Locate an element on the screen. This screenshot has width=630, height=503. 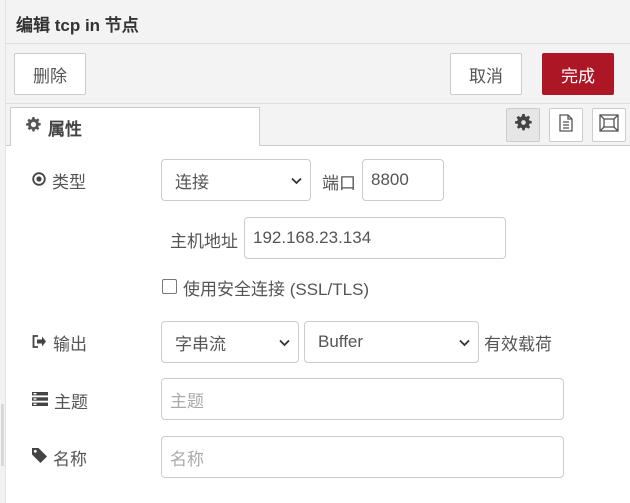
tab-settings is located at coordinates (523, 125).